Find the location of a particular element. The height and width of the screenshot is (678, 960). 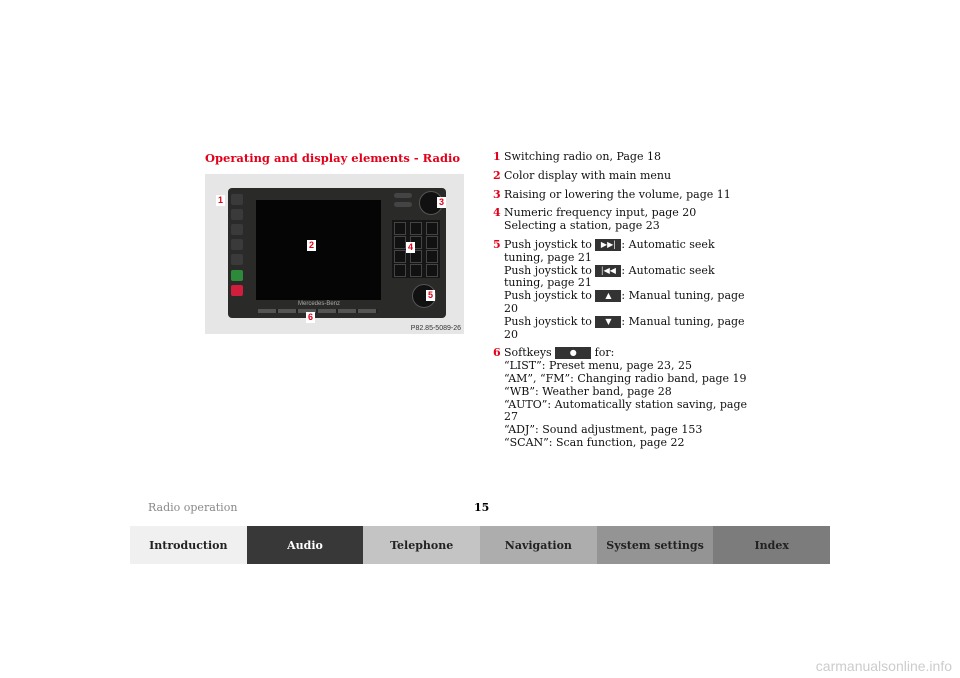

softkey-icon: ● is located at coordinates (573, 353).